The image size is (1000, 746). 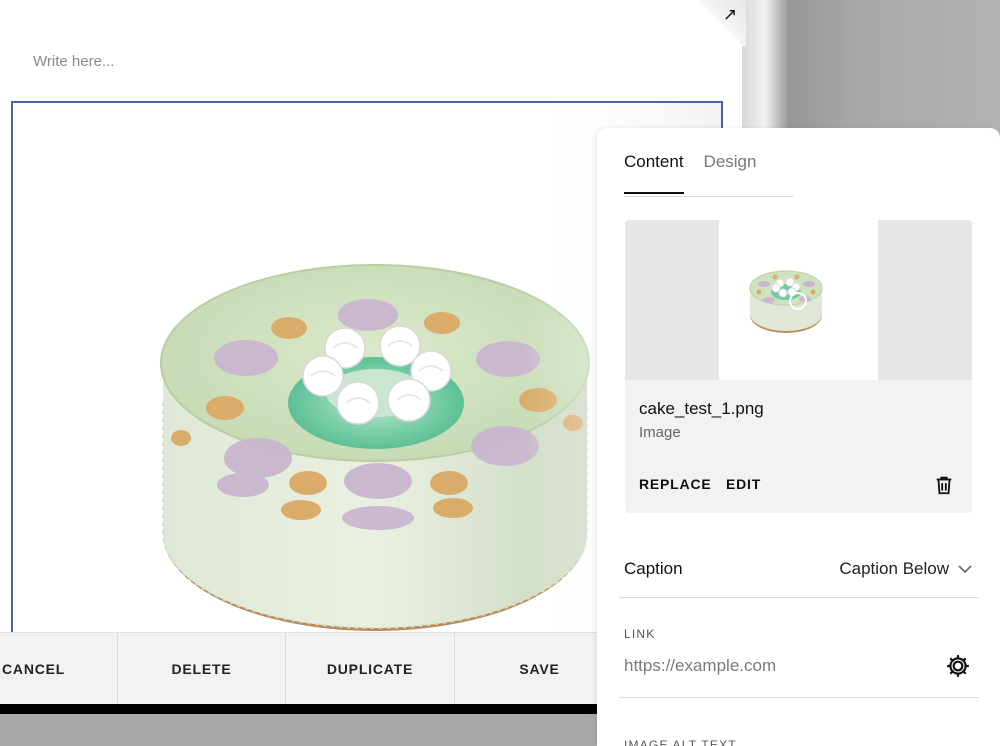 I want to click on gear-icon, so click(x=958, y=666).